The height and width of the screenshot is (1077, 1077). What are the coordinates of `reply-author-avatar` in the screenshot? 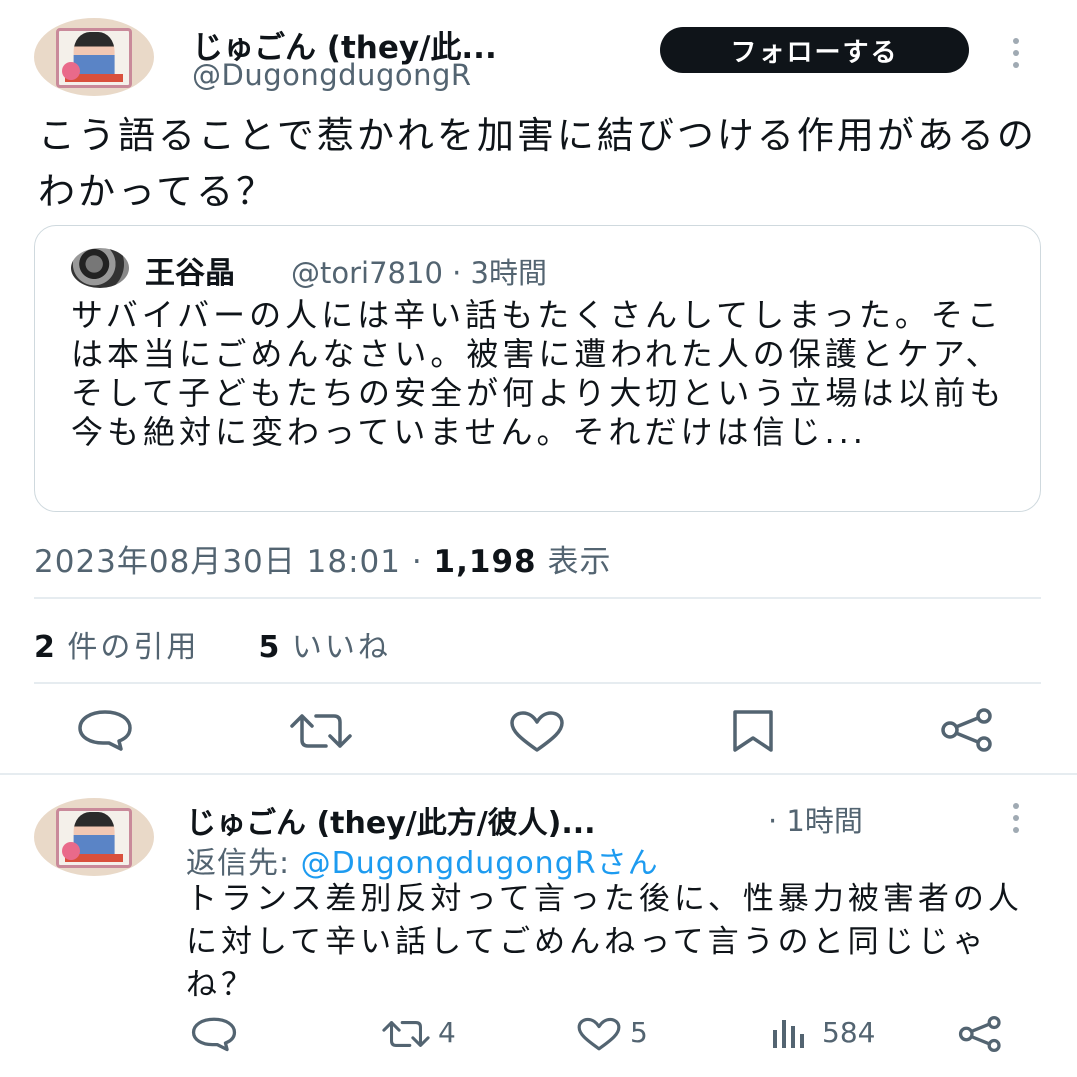 It's located at (94, 837).